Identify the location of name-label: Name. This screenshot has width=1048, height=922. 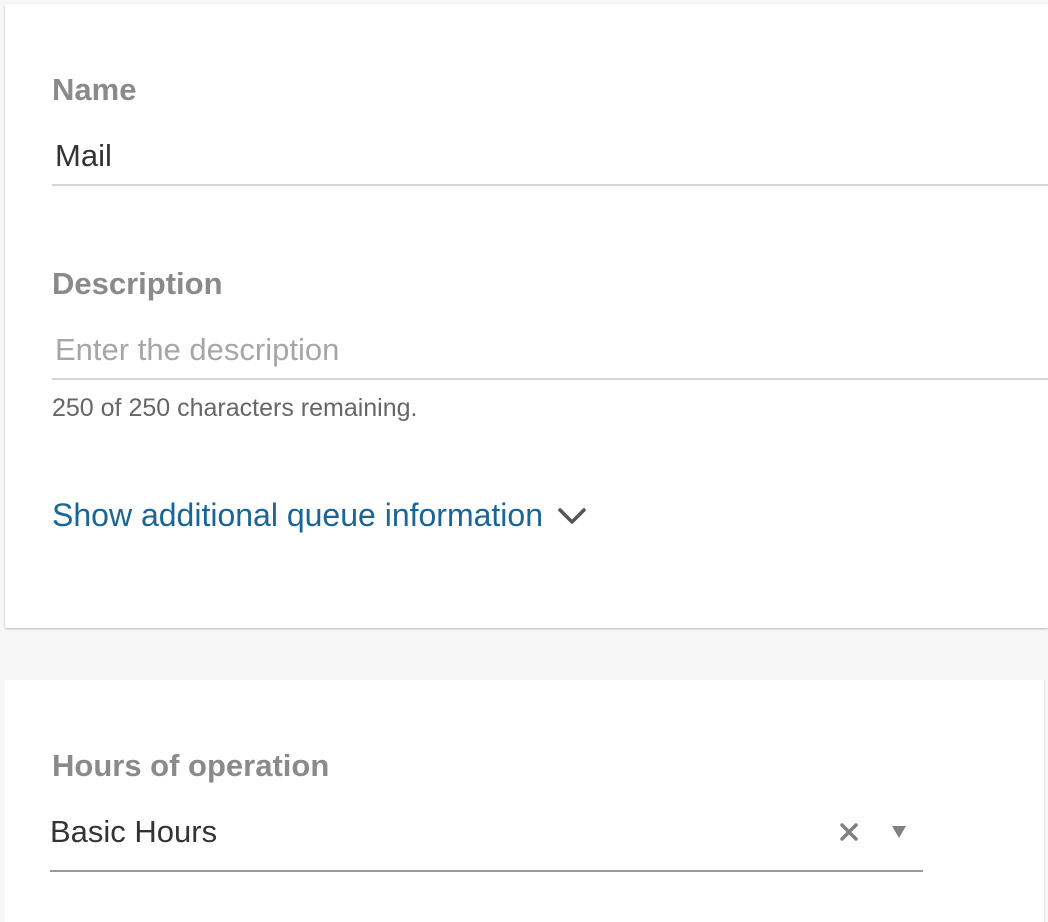
(94, 89).